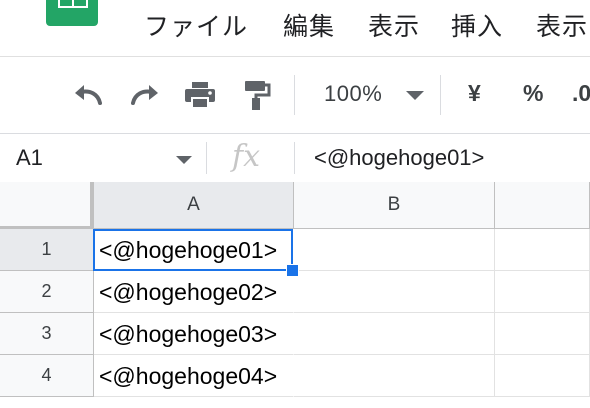 This screenshot has height=408, width=590. Describe the element at coordinates (256, 95) in the screenshot. I see `paint-format-icon` at that location.